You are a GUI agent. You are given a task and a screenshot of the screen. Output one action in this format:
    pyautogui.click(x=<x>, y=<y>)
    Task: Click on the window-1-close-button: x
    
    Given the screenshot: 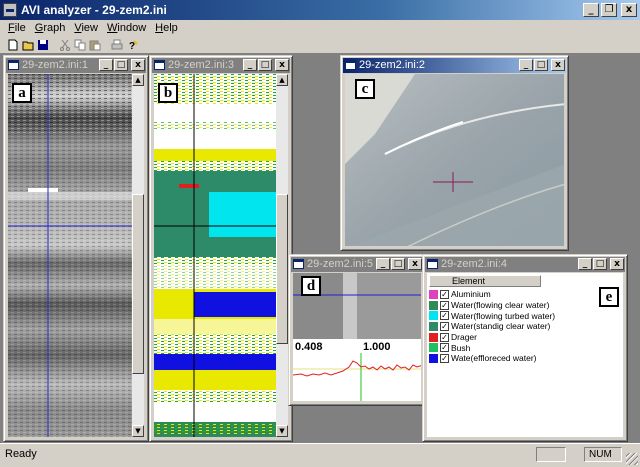 What is the action you would take?
    pyautogui.click(x=138, y=65)
    